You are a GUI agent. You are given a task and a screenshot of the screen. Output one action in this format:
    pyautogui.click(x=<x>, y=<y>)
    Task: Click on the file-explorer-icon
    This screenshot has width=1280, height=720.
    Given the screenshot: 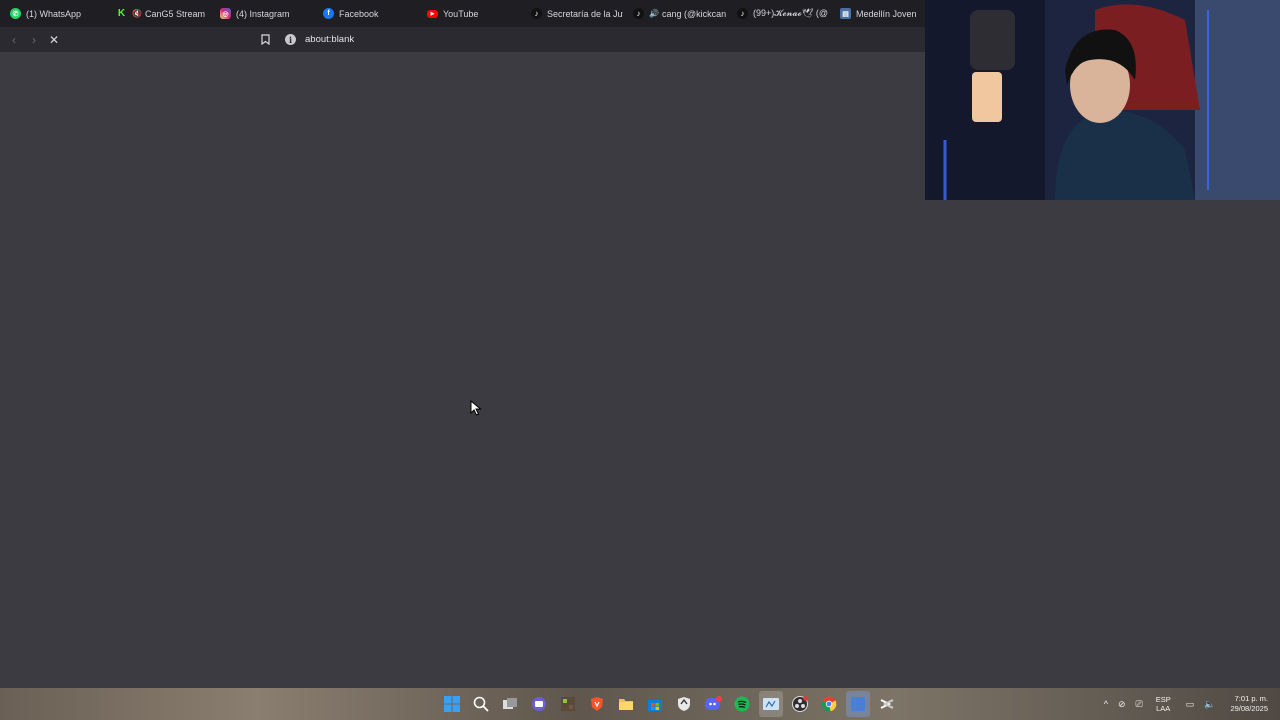 What is the action you would take?
    pyautogui.click(x=626, y=704)
    